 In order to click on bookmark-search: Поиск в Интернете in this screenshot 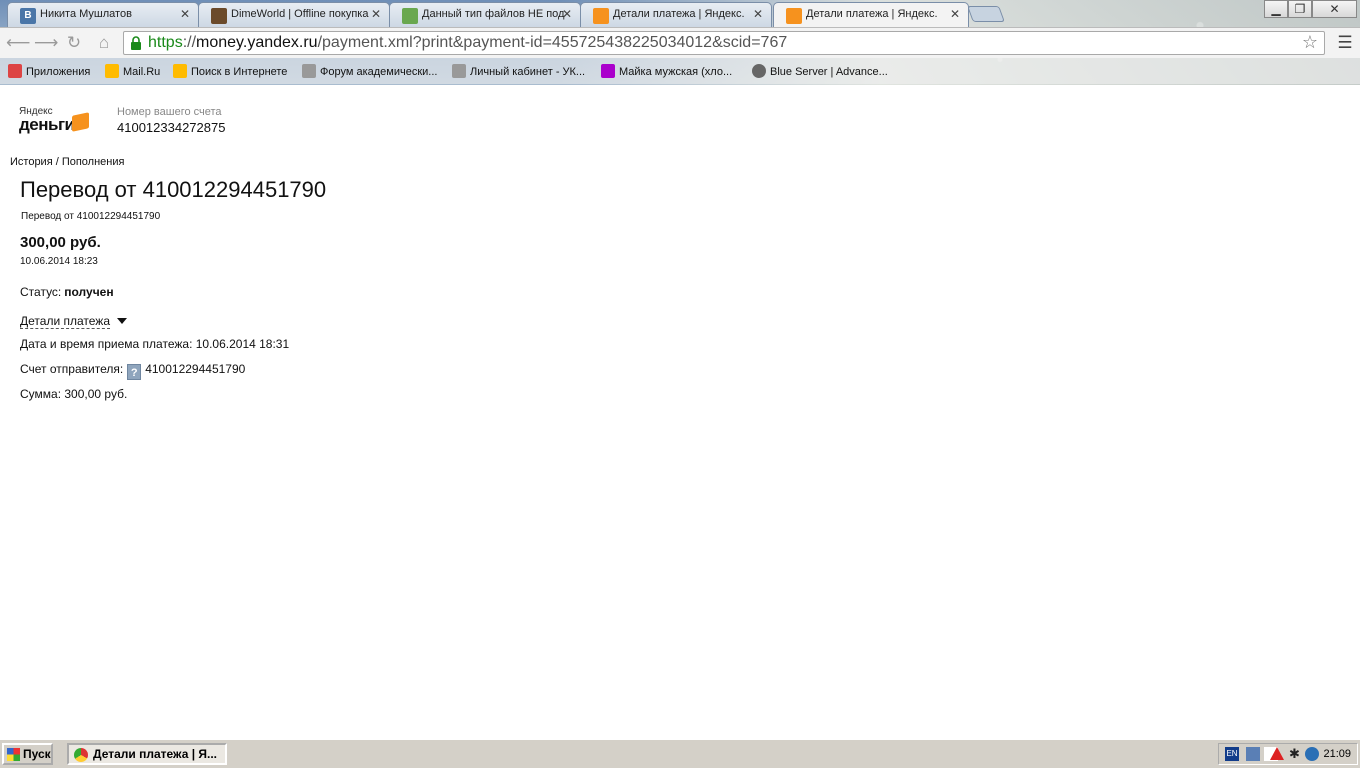, I will do `click(230, 71)`.